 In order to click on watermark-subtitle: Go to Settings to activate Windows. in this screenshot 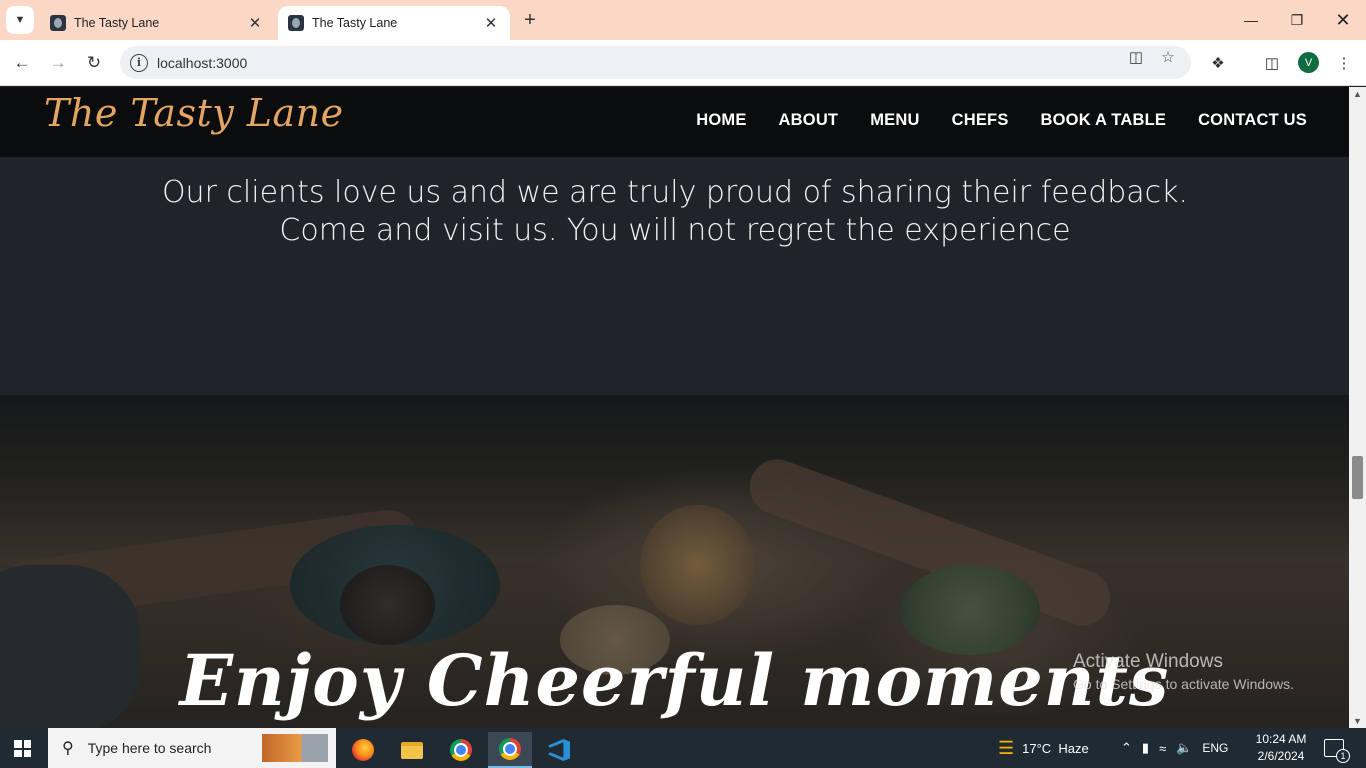, I will do `click(1183, 684)`.